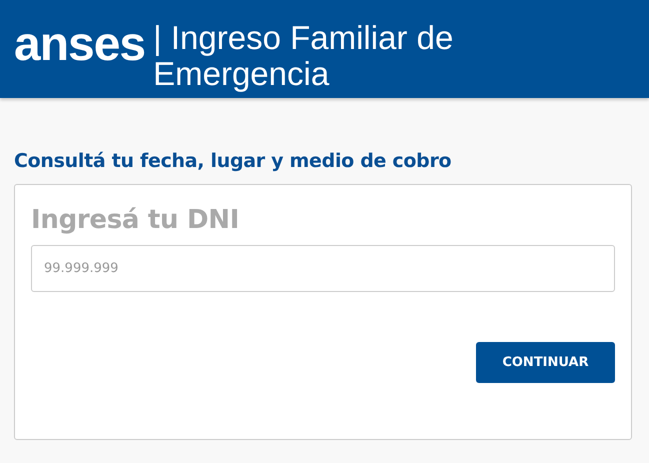  Describe the element at coordinates (135, 220) in the screenshot. I see `card-title: Ingresá tu DNI` at that location.